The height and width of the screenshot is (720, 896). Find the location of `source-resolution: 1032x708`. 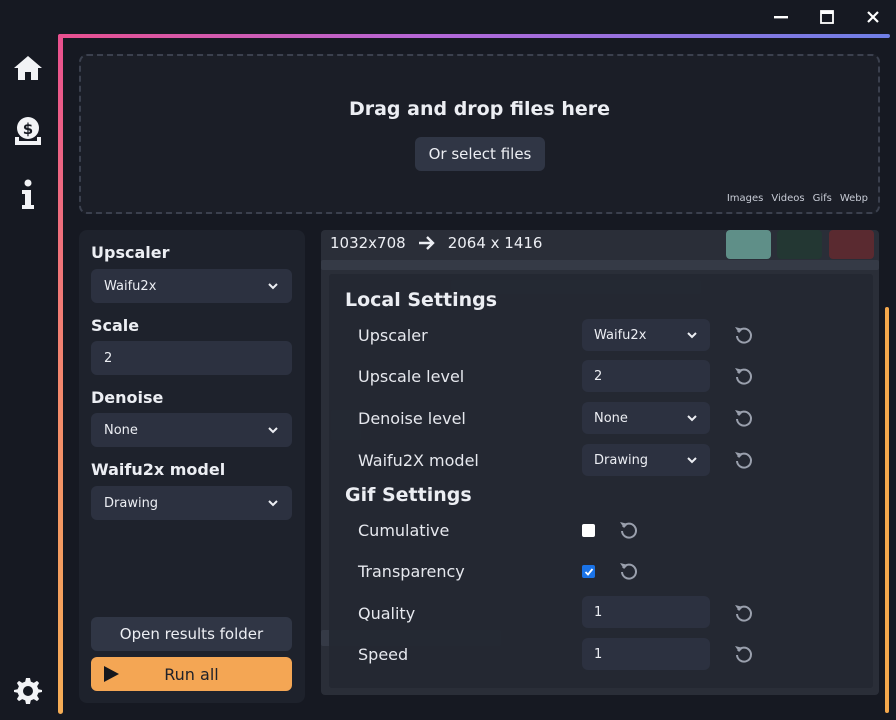

source-resolution: 1032x708 is located at coordinates (368, 243).